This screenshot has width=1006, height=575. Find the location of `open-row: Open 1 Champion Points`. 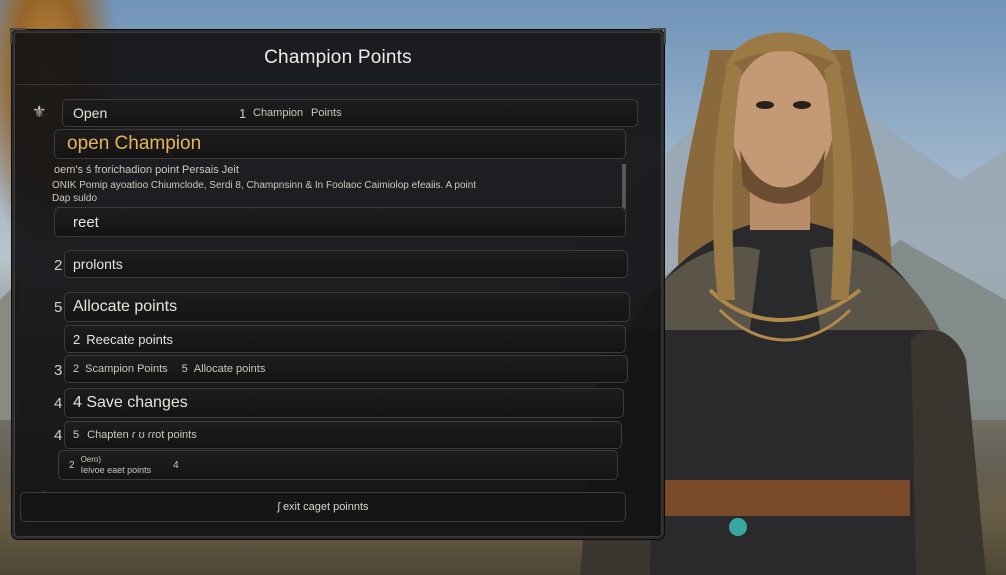

open-row: Open 1 Champion Points is located at coordinates (350, 113).